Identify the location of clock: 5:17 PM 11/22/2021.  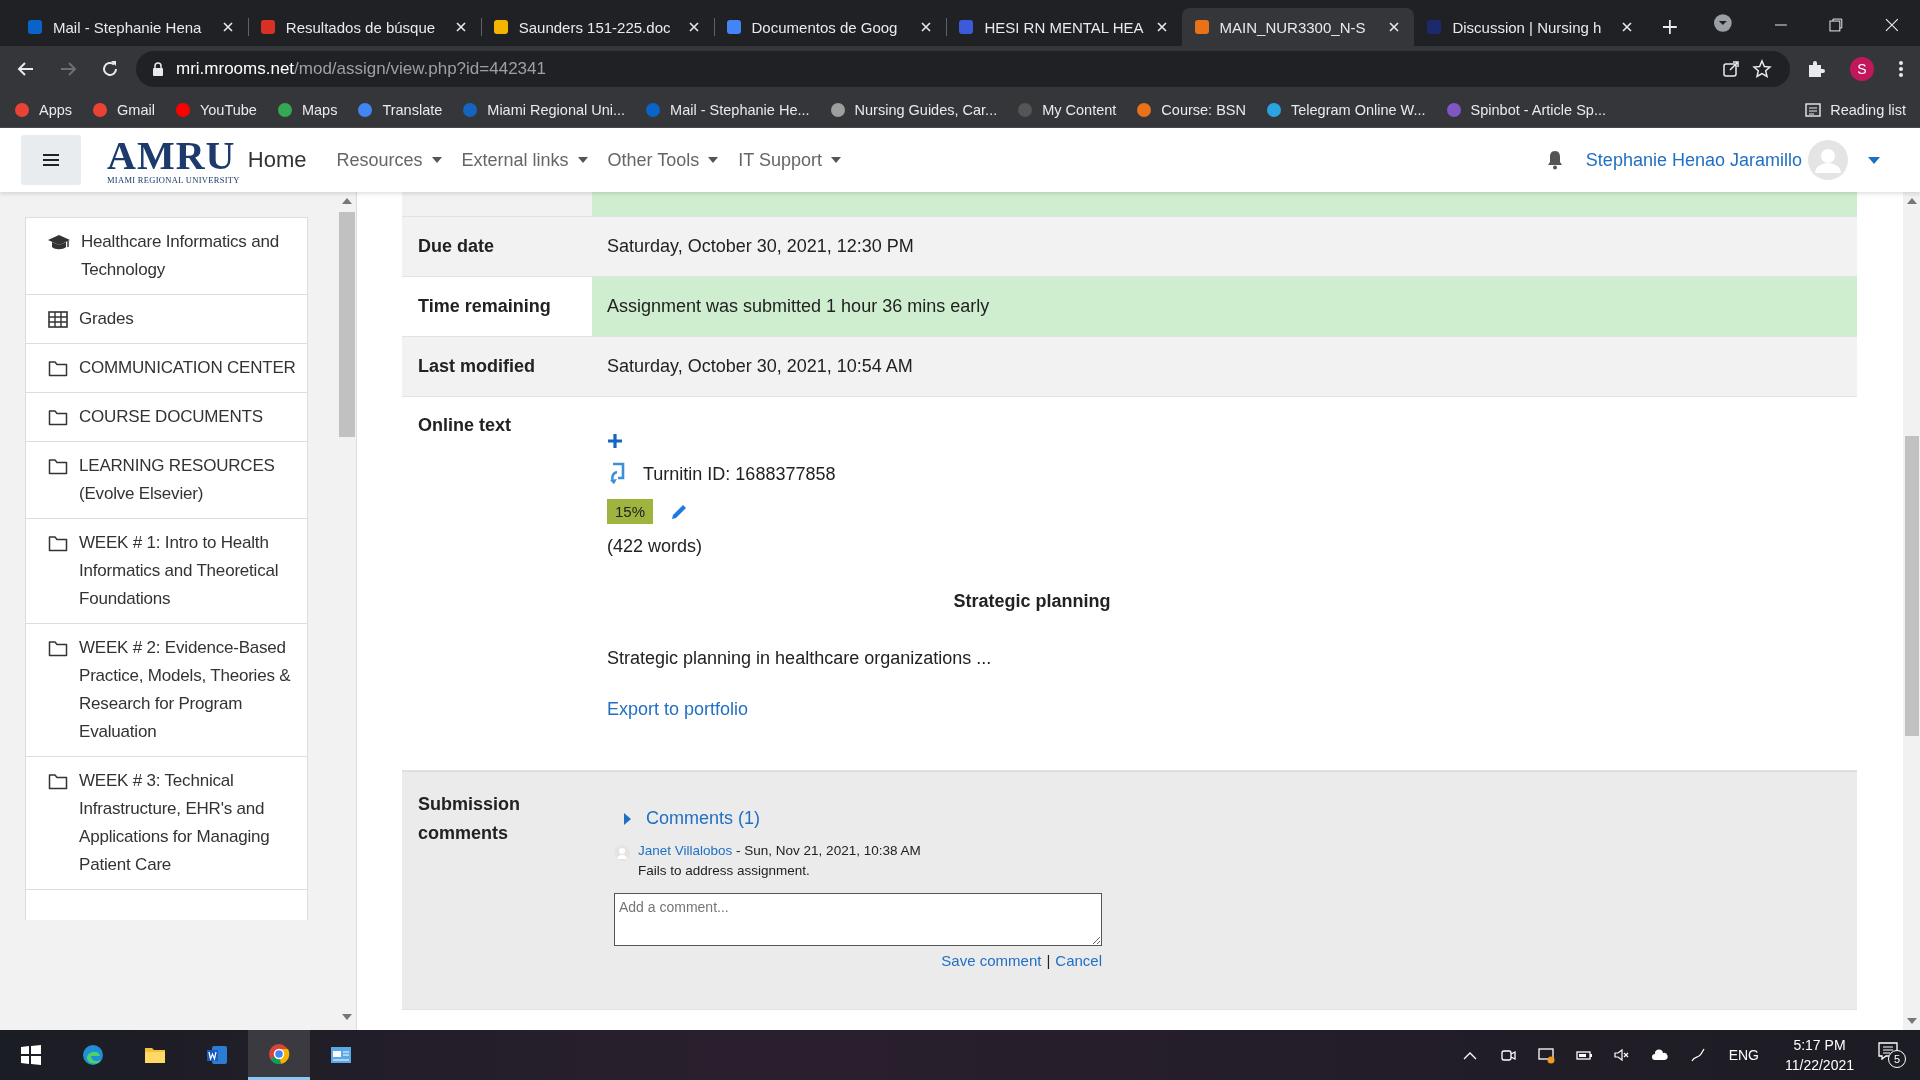
(1819, 1055).